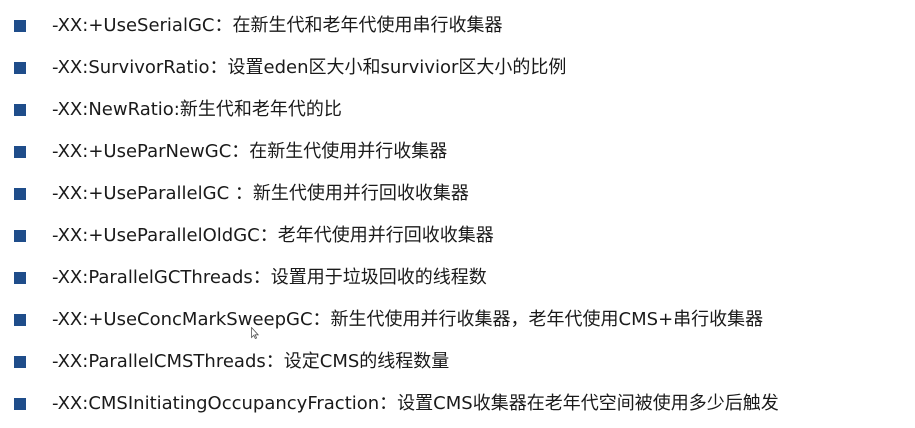 The height and width of the screenshot is (428, 915). Describe the element at coordinates (277, 25) in the screenshot. I see `list-item-text: -XX:+UseSerialGC：在新生代和老年代使用串行收集器` at that location.